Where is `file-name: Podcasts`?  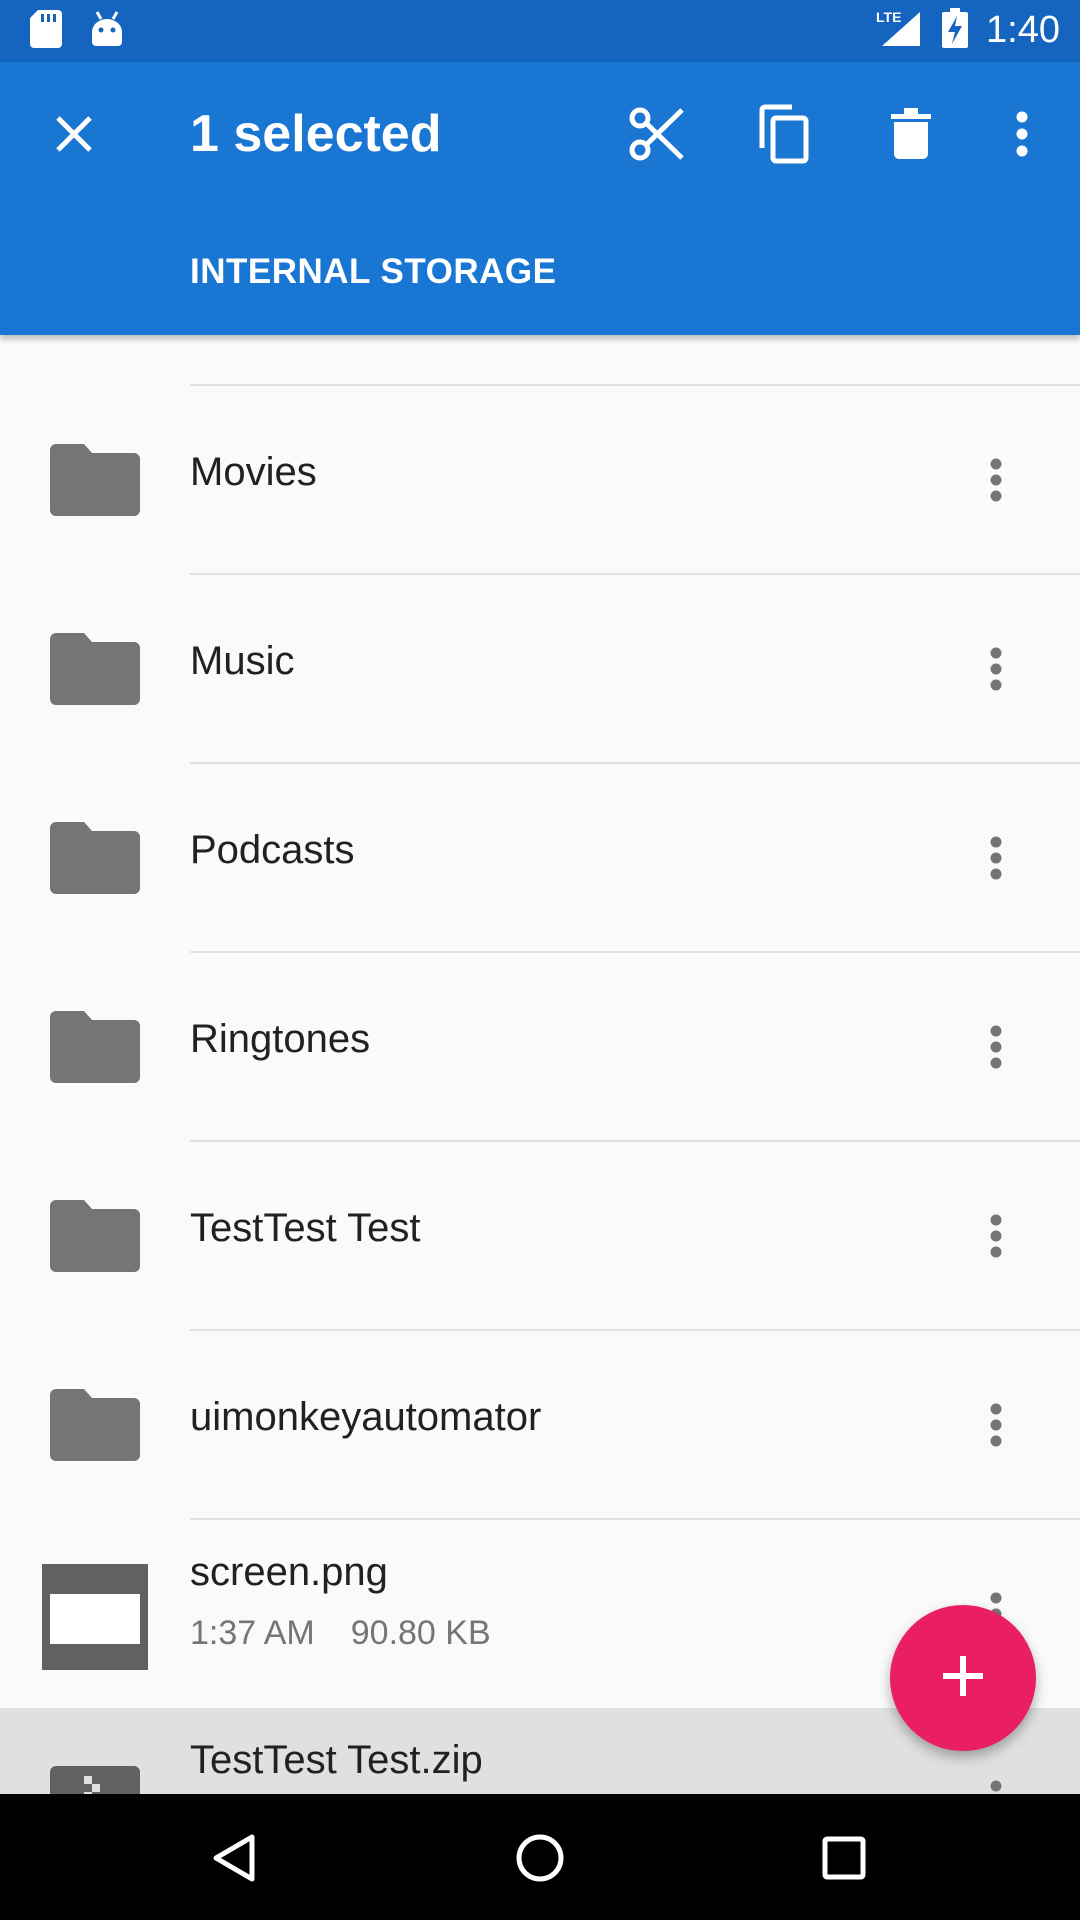 file-name: Podcasts is located at coordinates (272, 850).